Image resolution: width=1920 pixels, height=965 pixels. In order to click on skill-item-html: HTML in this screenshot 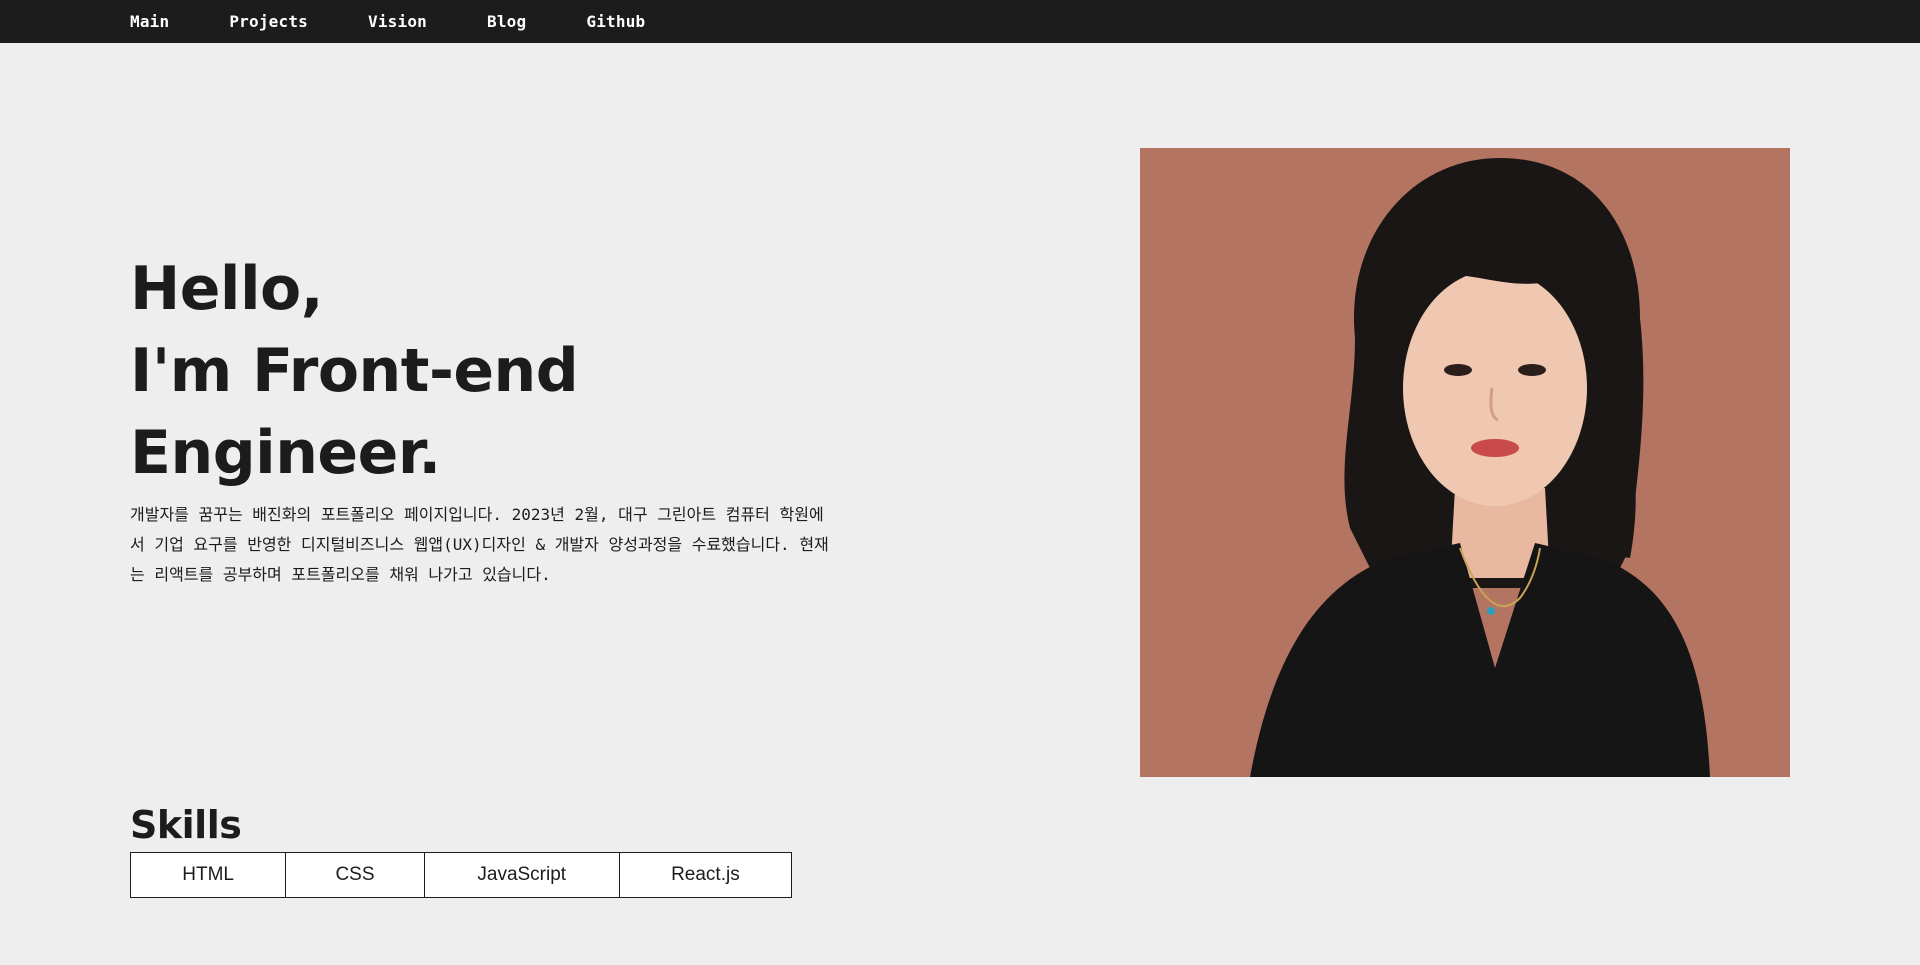, I will do `click(209, 875)`.